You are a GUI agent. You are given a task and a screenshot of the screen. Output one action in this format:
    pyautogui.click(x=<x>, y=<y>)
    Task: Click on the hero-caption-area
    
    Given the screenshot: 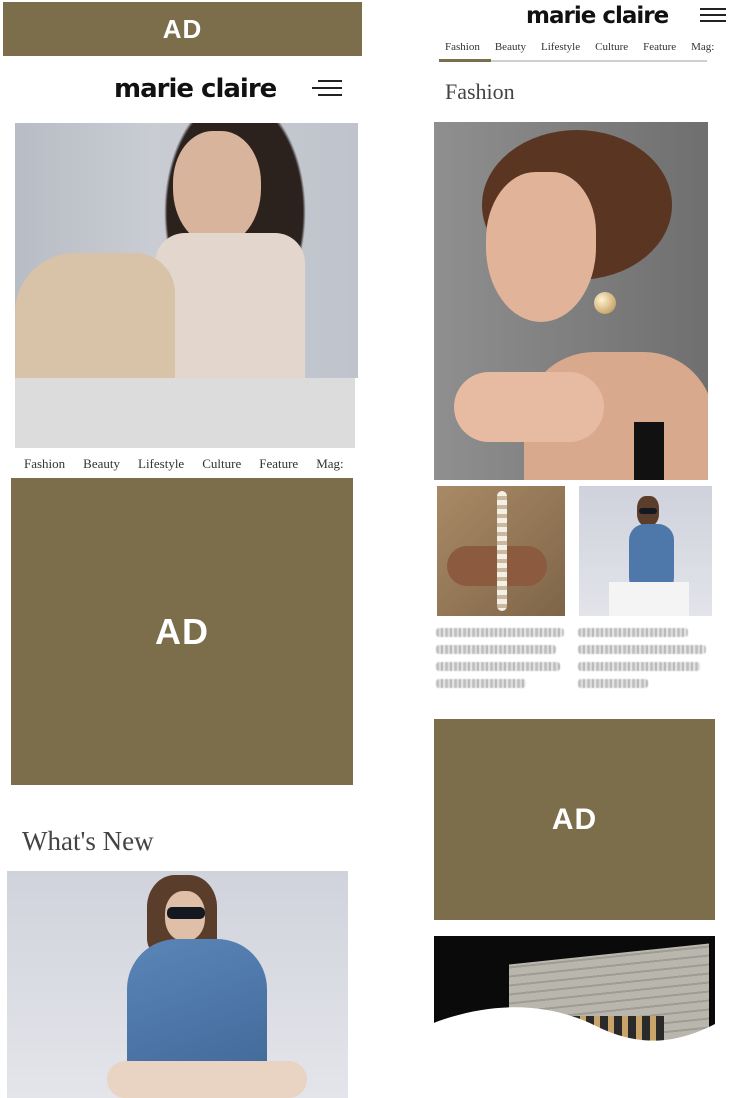 What is the action you would take?
    pyautogui.click(x=185, y=413)
    